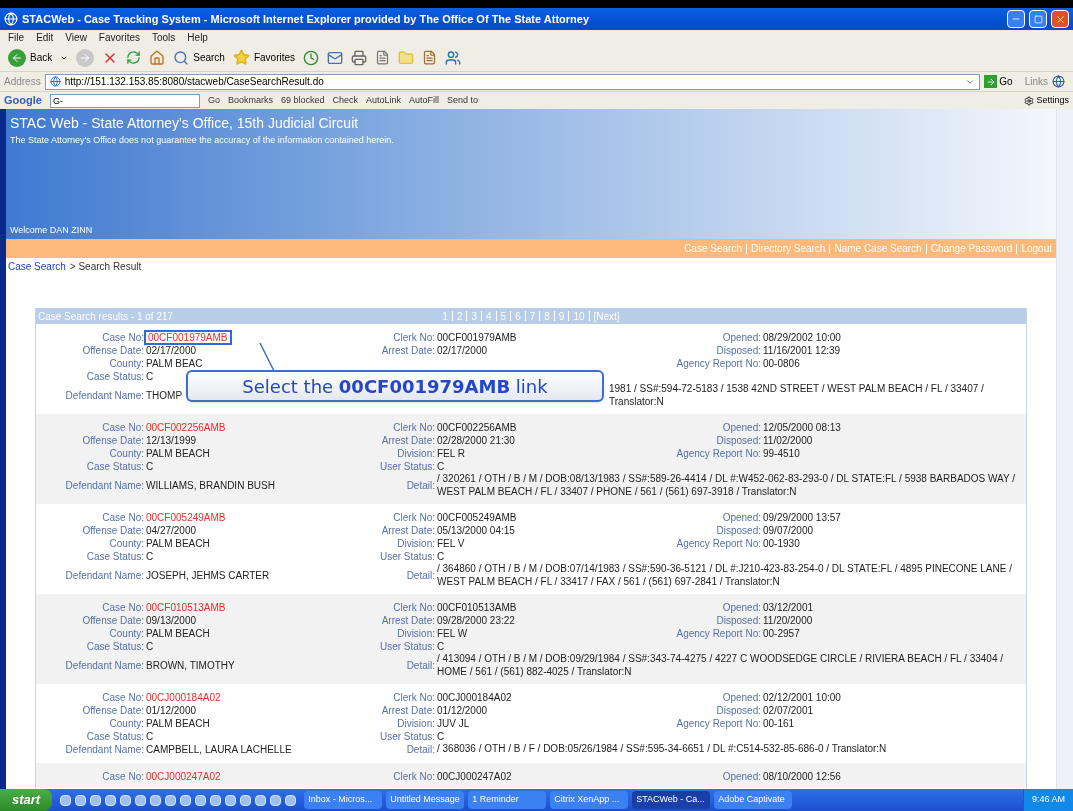  What do you see at coordinates (1048, 800) in the screenshot?
I see `clock-text: 9:46 AM` at bounding box center [1048, 800].